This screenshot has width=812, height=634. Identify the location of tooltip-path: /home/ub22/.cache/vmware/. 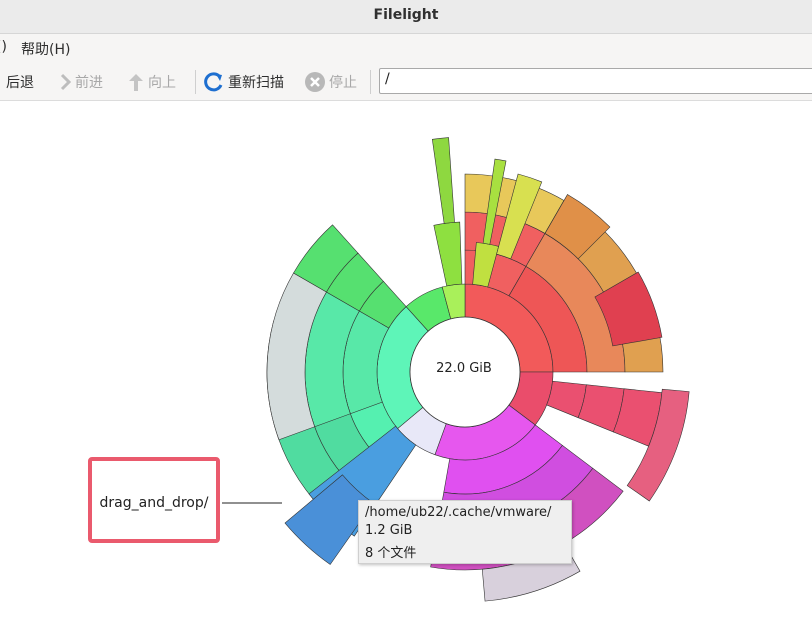
(458, 512).